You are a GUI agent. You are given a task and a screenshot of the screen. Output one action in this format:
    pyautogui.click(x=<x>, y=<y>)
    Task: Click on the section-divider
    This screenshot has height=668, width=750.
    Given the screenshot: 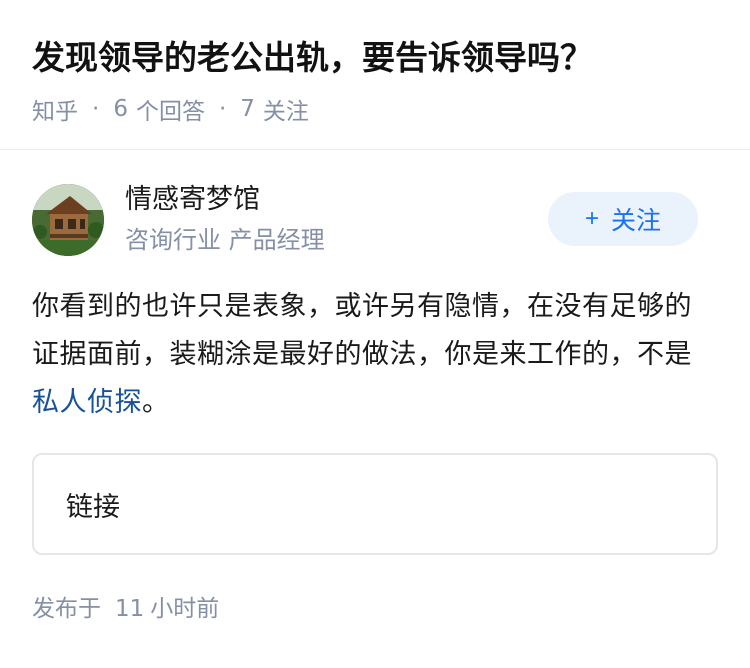 What is the action you would take?
    pyautogui.click(x=375, y=149)
    